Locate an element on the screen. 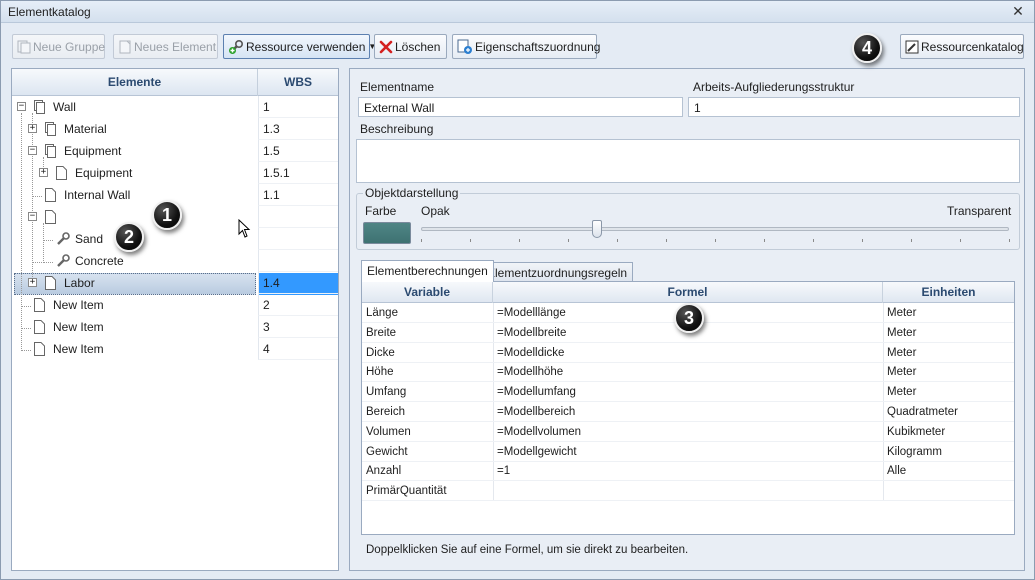 Image resolution: width=1035 pixels, height=580 pixels. delete-label: Löschen is located at coordinates (418, 46).